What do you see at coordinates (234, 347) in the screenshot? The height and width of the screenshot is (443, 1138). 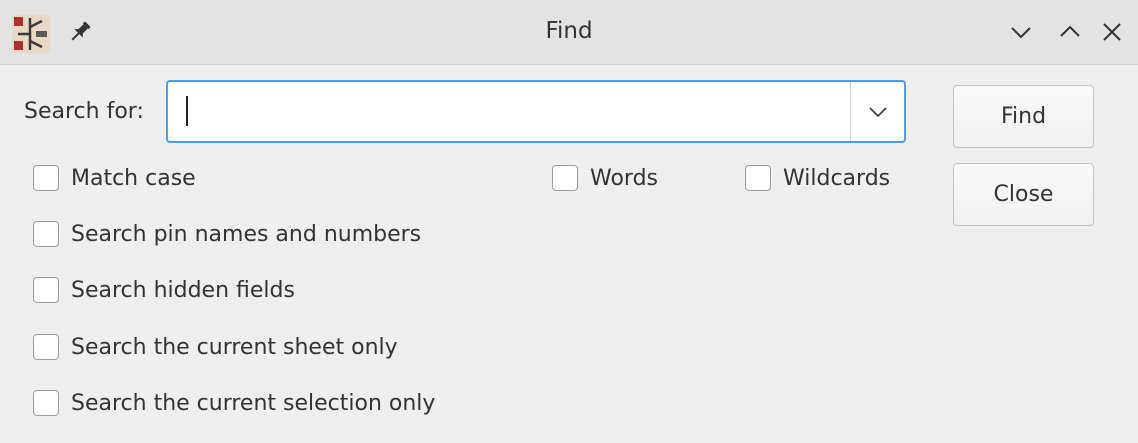 I see `search-current-sheet-label: Search the current sheet only` at bounding box center [234, 347].